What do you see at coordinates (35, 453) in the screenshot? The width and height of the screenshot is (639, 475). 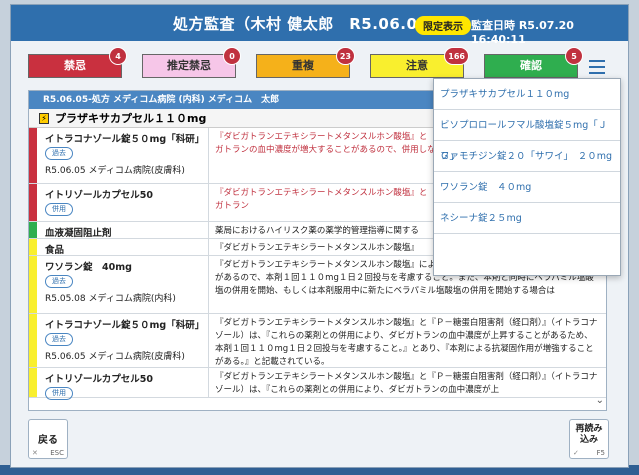 I see `close-icon: ✕` at bounding box center [35, 453].